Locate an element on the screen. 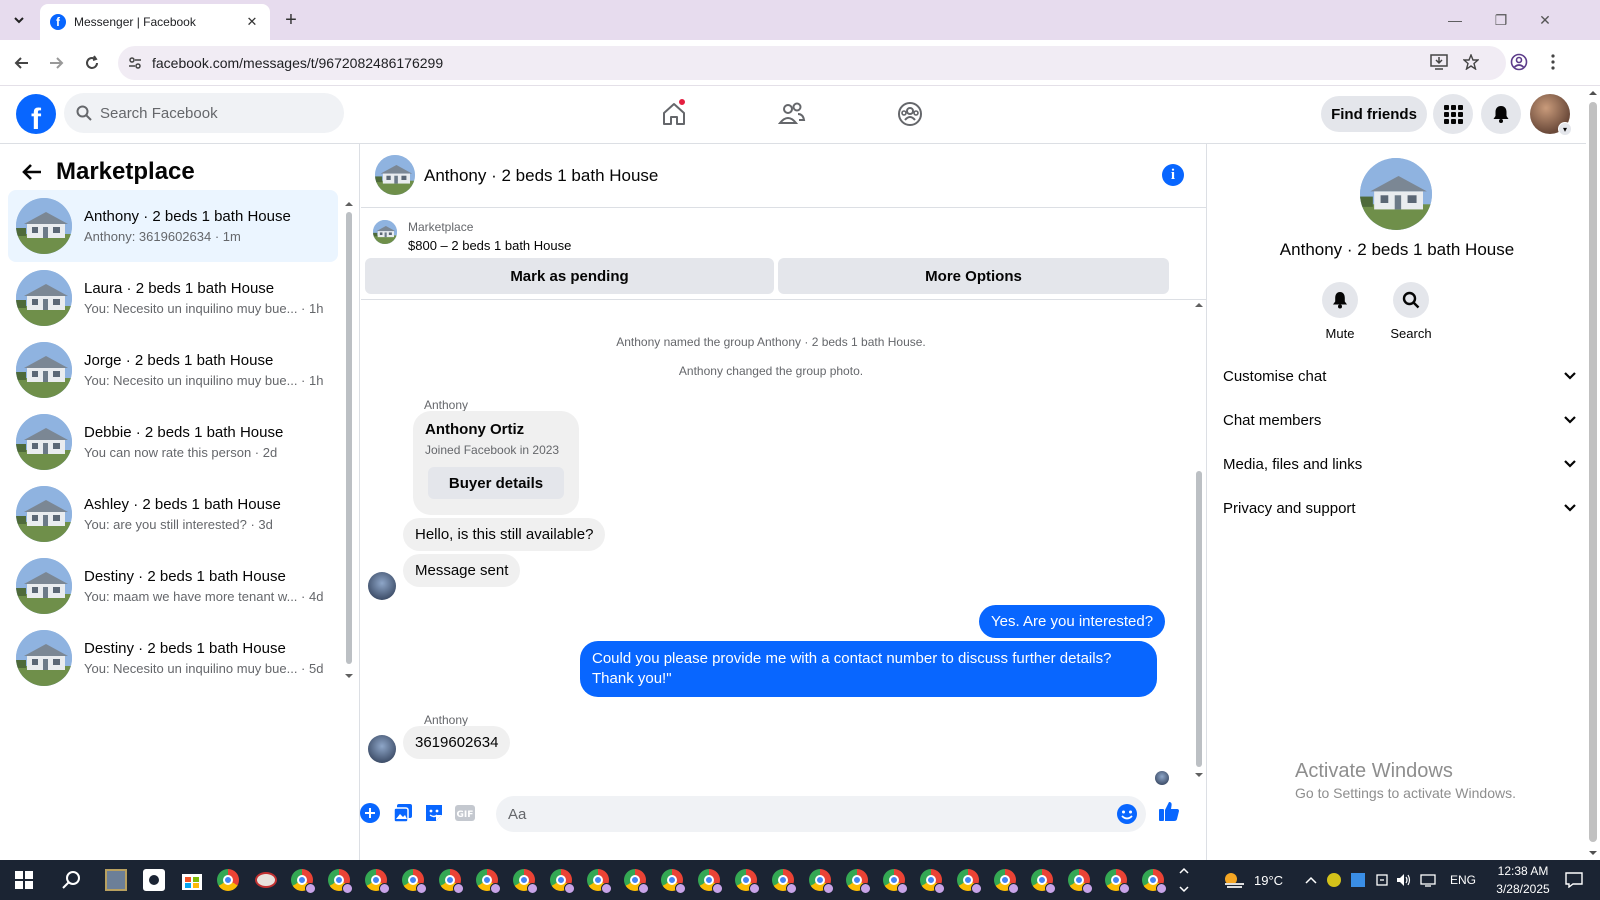 Image resolution: width=1600 pixels, height=900 pixels. buyer-details-button: Buyer details is located at coordinates (496, 483).